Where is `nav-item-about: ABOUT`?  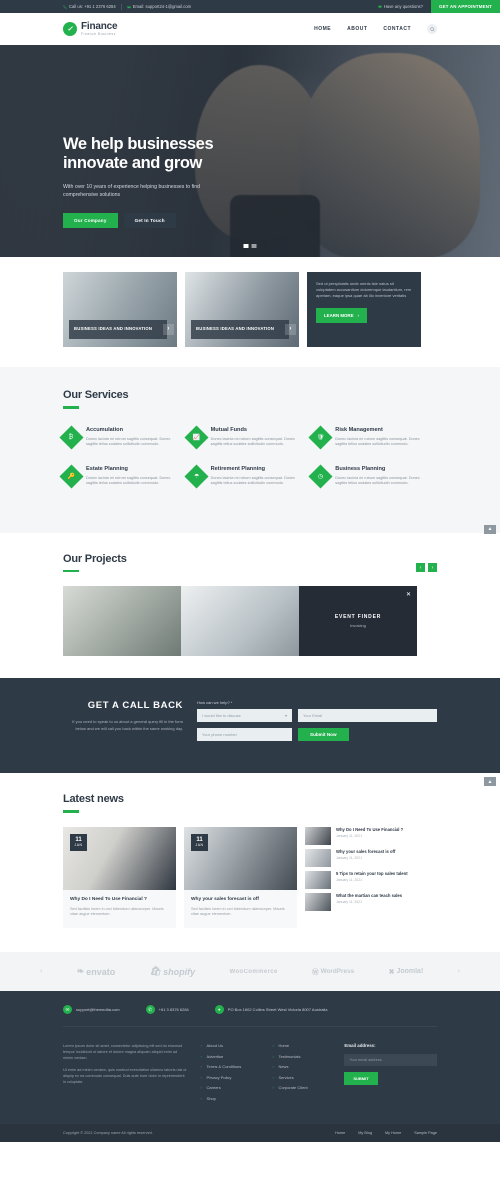 nav-item-about: ABOUT is located at coordinates (357, 29).